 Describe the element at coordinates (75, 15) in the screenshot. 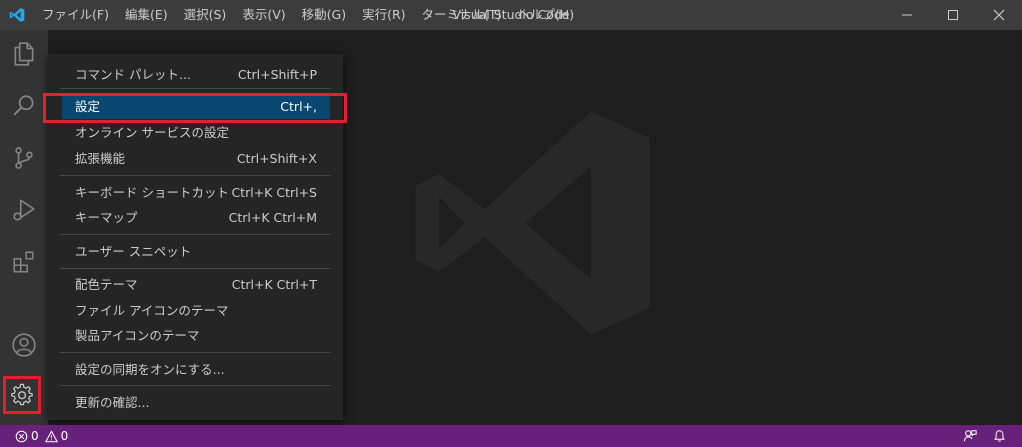

I see `menu-file: ファイル(F)` at that location.